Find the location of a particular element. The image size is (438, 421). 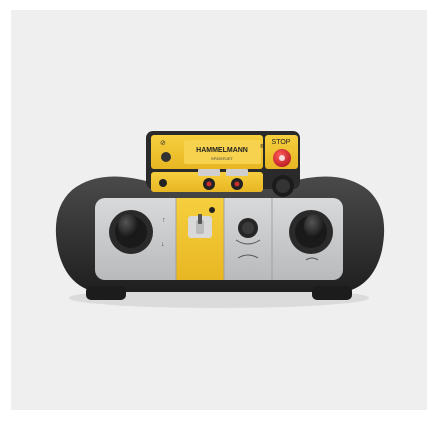

brand-logo: HAMMELMANN is located at coordinates (222, 150).